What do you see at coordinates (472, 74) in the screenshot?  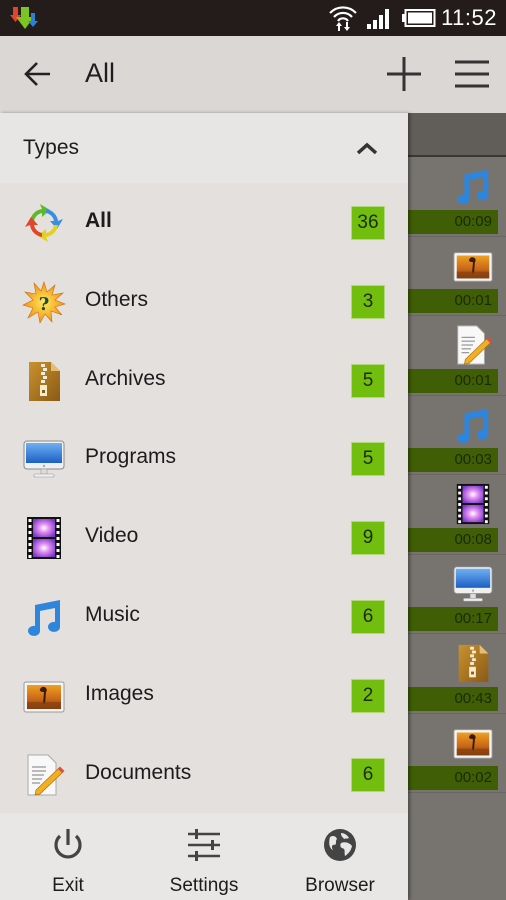 I see `hamburger-menu-icon` at bounding box center [472, 74].